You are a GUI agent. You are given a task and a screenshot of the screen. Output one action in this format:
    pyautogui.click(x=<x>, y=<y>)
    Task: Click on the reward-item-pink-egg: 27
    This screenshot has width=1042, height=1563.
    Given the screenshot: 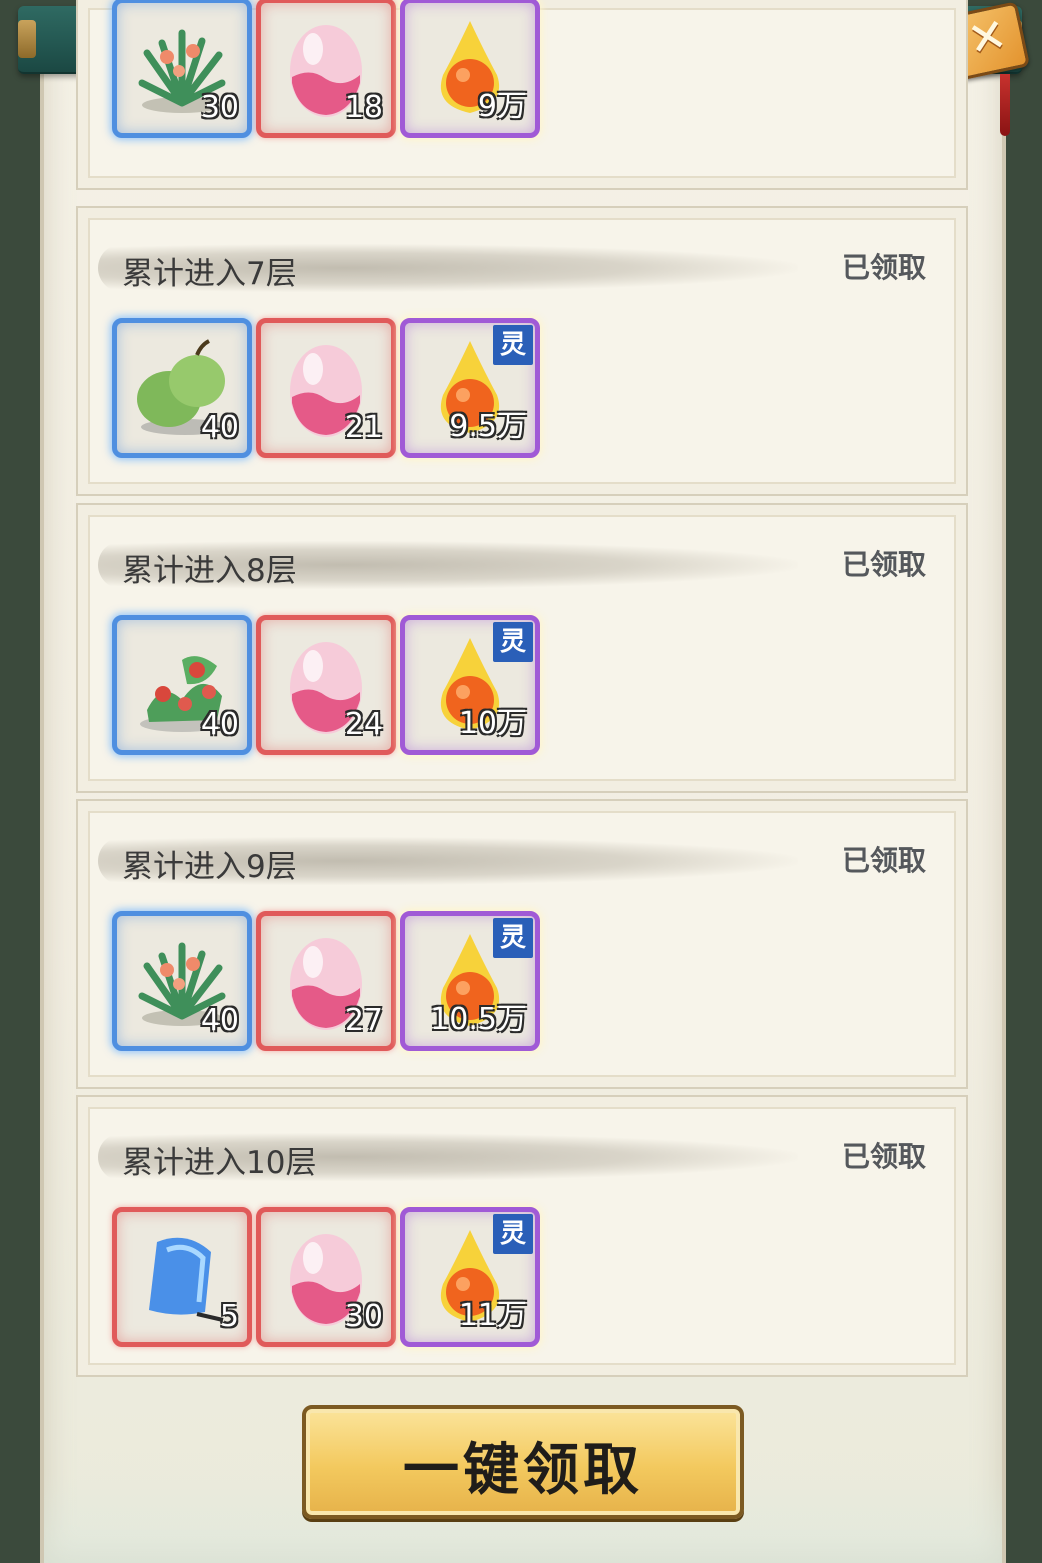 What is the action you would take?
    pyautogui.click(x=326, y=981)
    